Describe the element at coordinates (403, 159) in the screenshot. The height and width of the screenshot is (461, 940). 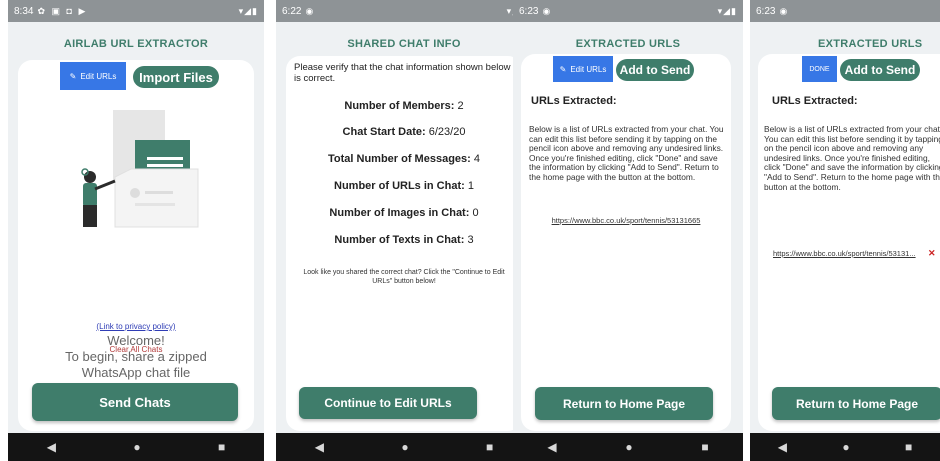
I see `stat-total-messages: Total Number of Messages: 4` at that location.